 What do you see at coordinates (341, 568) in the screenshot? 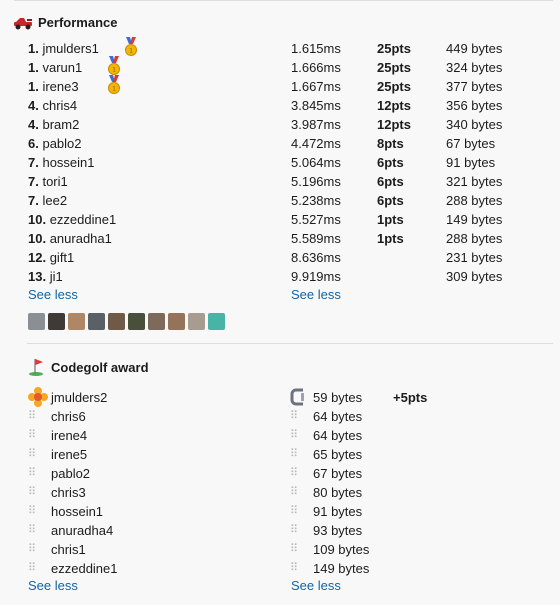
I see `byte-count: 149 bytes` at bounding box center [341, 568].